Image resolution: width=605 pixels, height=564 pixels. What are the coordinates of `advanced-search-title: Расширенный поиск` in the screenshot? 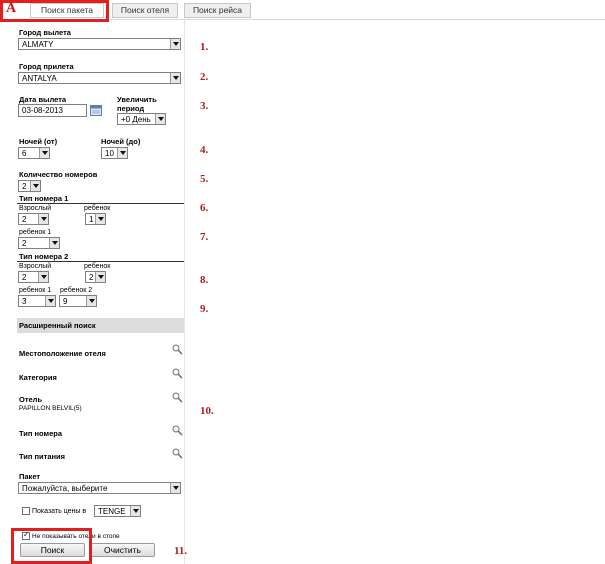 It's located at (57, 325).